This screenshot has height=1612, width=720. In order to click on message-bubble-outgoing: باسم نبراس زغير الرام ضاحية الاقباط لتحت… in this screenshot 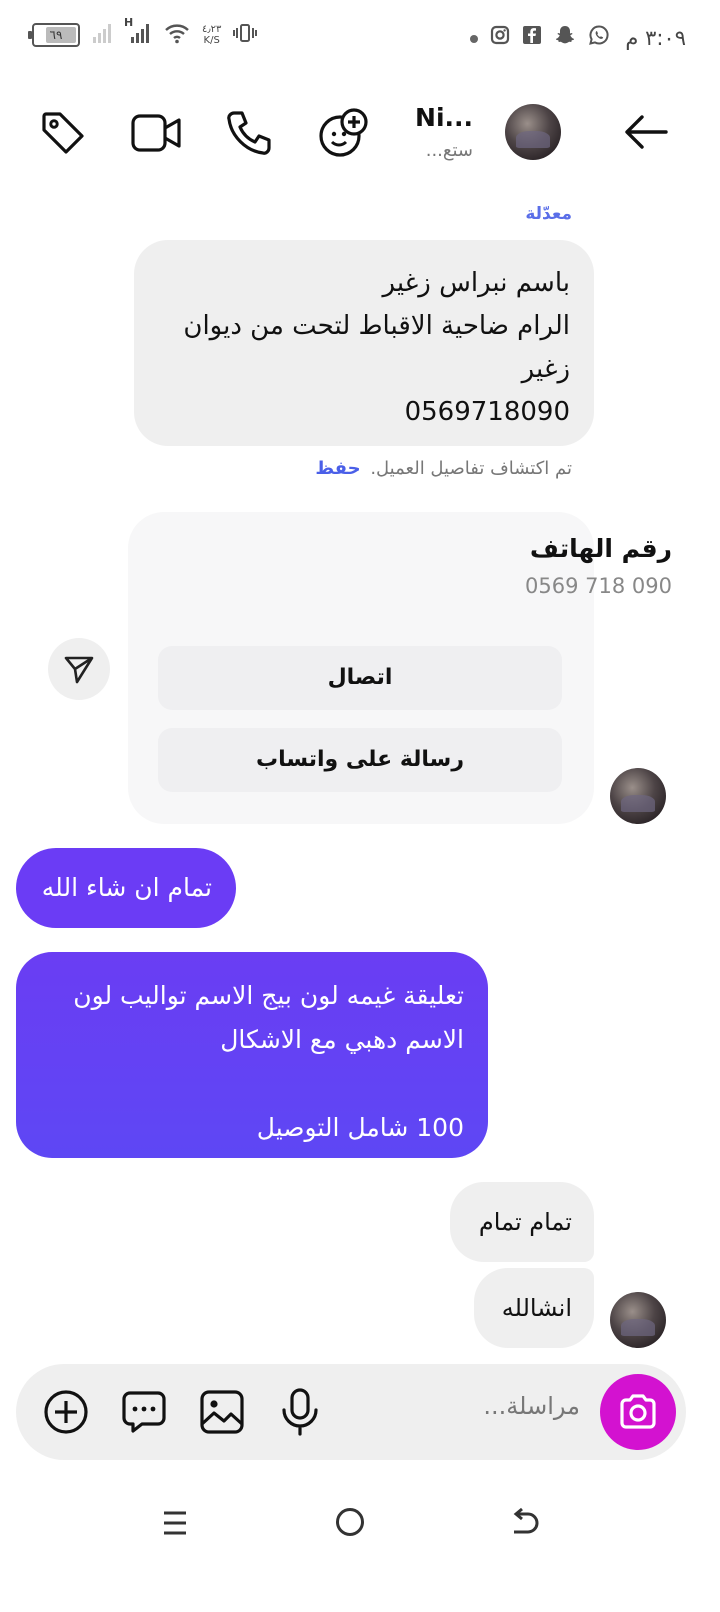, I will do `click(364, 343)`.